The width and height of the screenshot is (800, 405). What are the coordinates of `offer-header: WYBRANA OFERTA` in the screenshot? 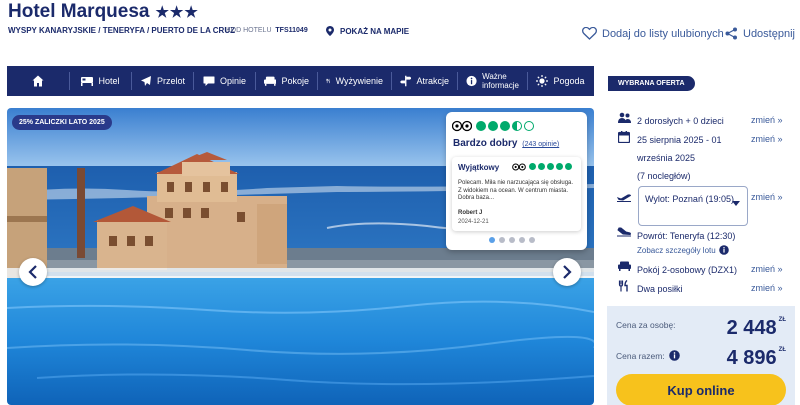 It's located at (651, 83).